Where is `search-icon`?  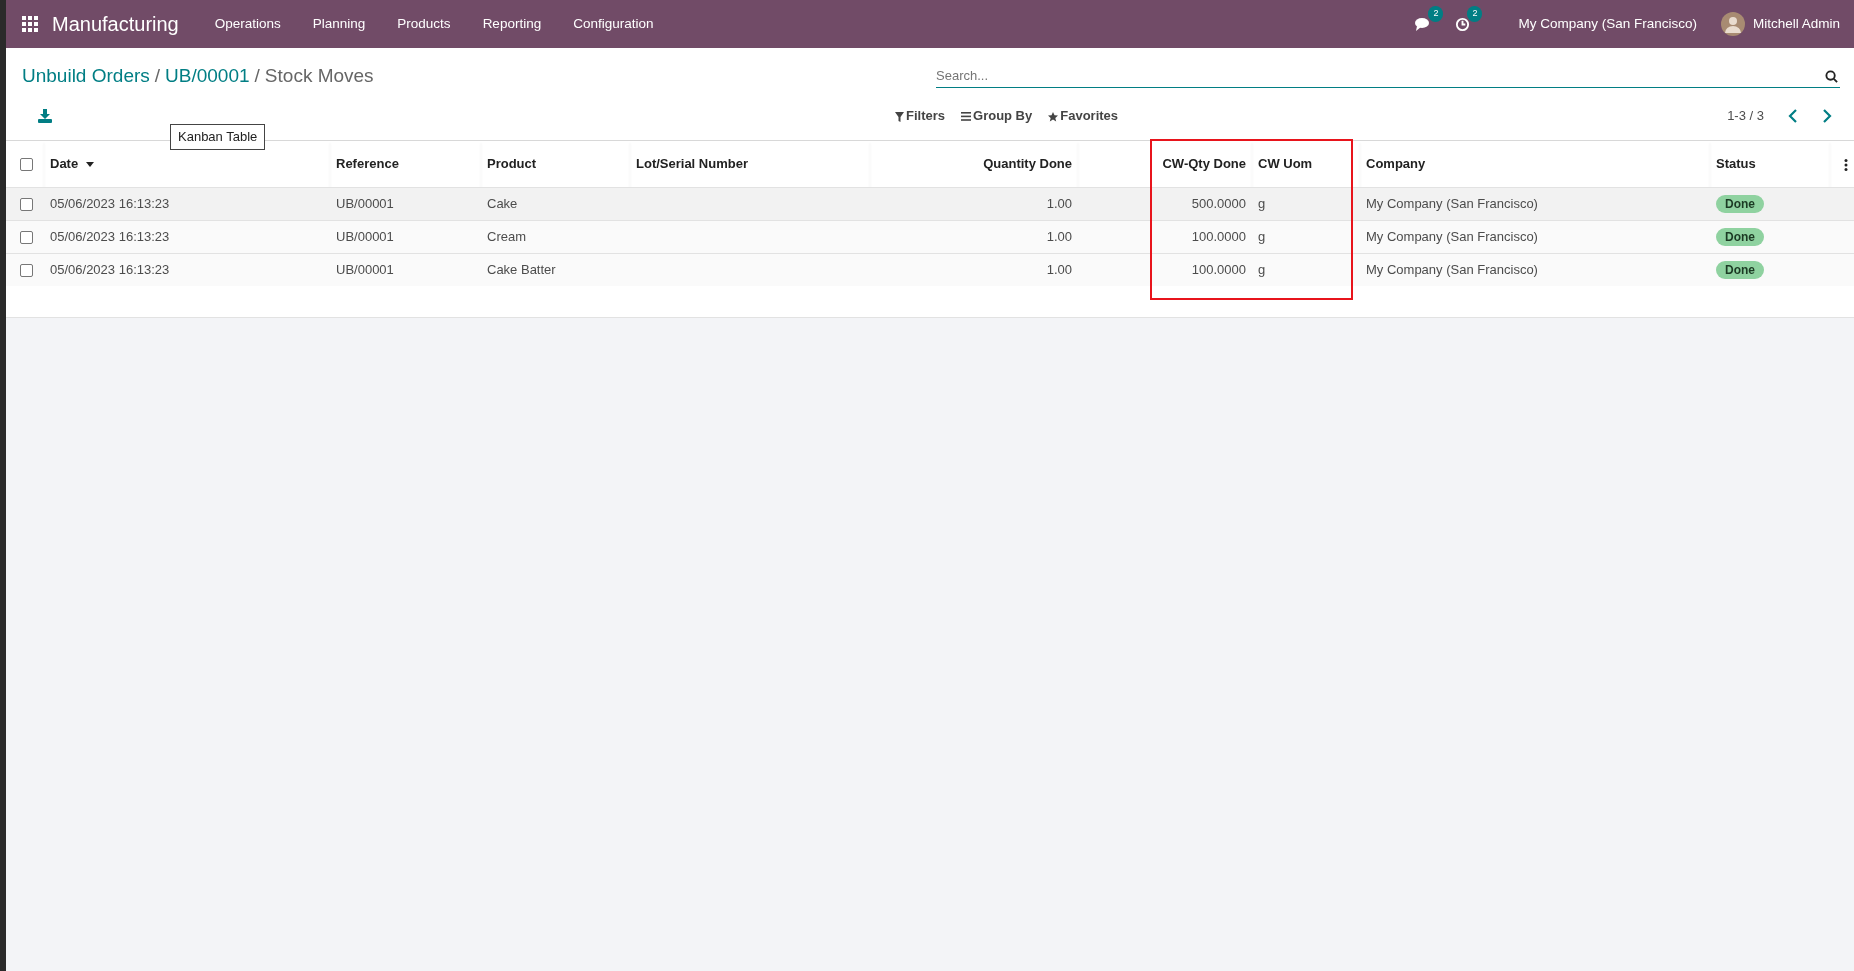 search-icon is located at coordinates (1831, 76).